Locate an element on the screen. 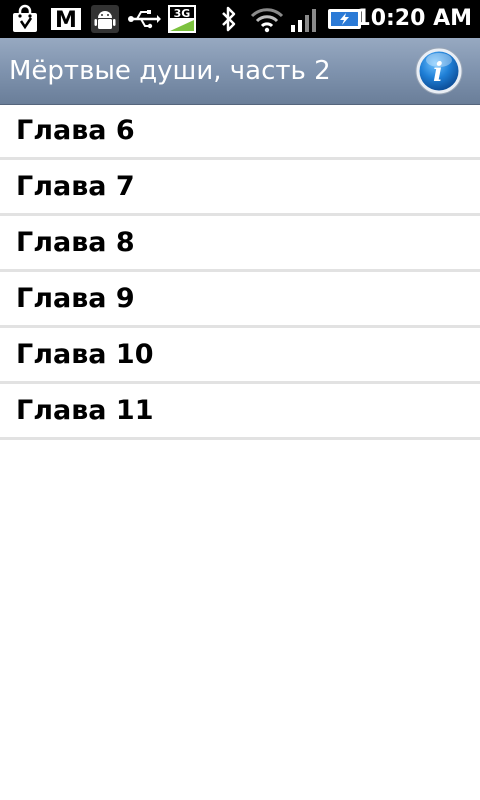 This screenshot has width=480, height=800. shopping-bag-icon is located at coordinates (25, 19).